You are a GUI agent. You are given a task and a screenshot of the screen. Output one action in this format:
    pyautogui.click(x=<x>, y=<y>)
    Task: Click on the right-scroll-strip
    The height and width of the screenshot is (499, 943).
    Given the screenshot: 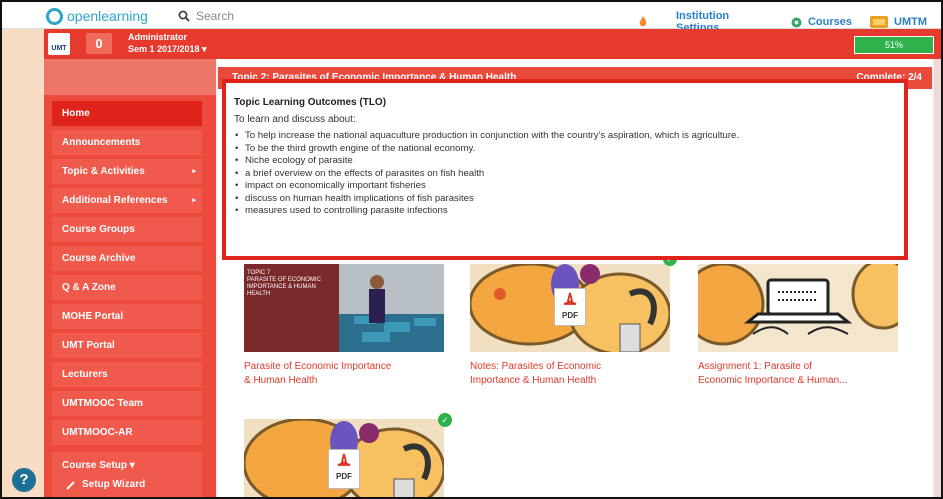 What is the action you would take?
    pyautogui.click(x=937, y=278)
    